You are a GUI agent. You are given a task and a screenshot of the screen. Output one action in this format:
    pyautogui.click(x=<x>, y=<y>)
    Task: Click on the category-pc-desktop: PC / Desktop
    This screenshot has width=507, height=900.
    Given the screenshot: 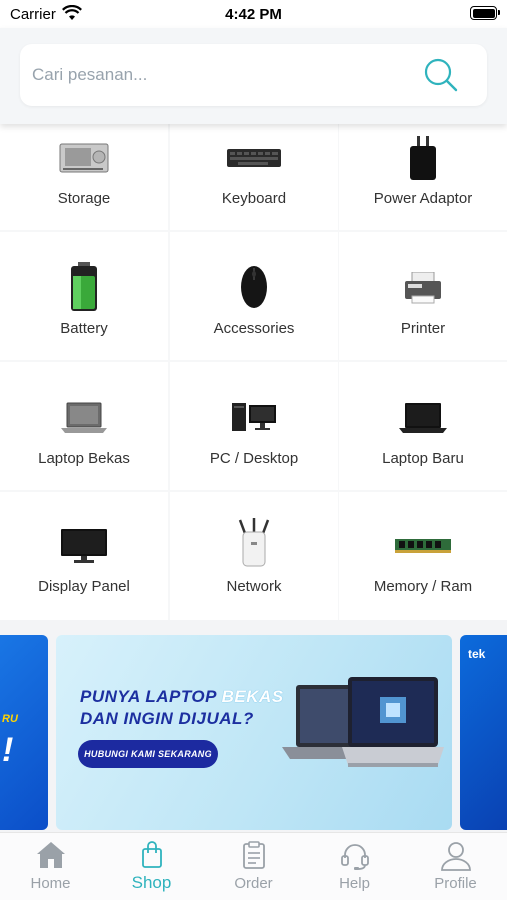 What is the action you would take?
    pyautogui.click(x=254, y=426)
    